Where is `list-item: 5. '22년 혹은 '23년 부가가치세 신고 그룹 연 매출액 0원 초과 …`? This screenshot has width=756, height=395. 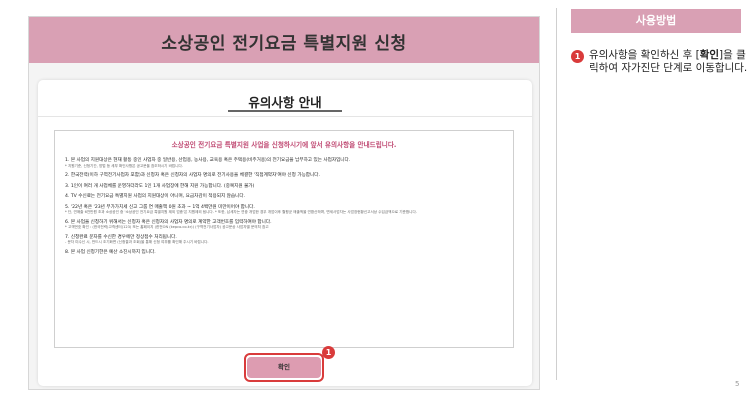
list-item: 5. '22년 혹은 '23년 부가가치세 신고 그룹 연 매출액 0원 초과 … is located at coordinates (284, 210).